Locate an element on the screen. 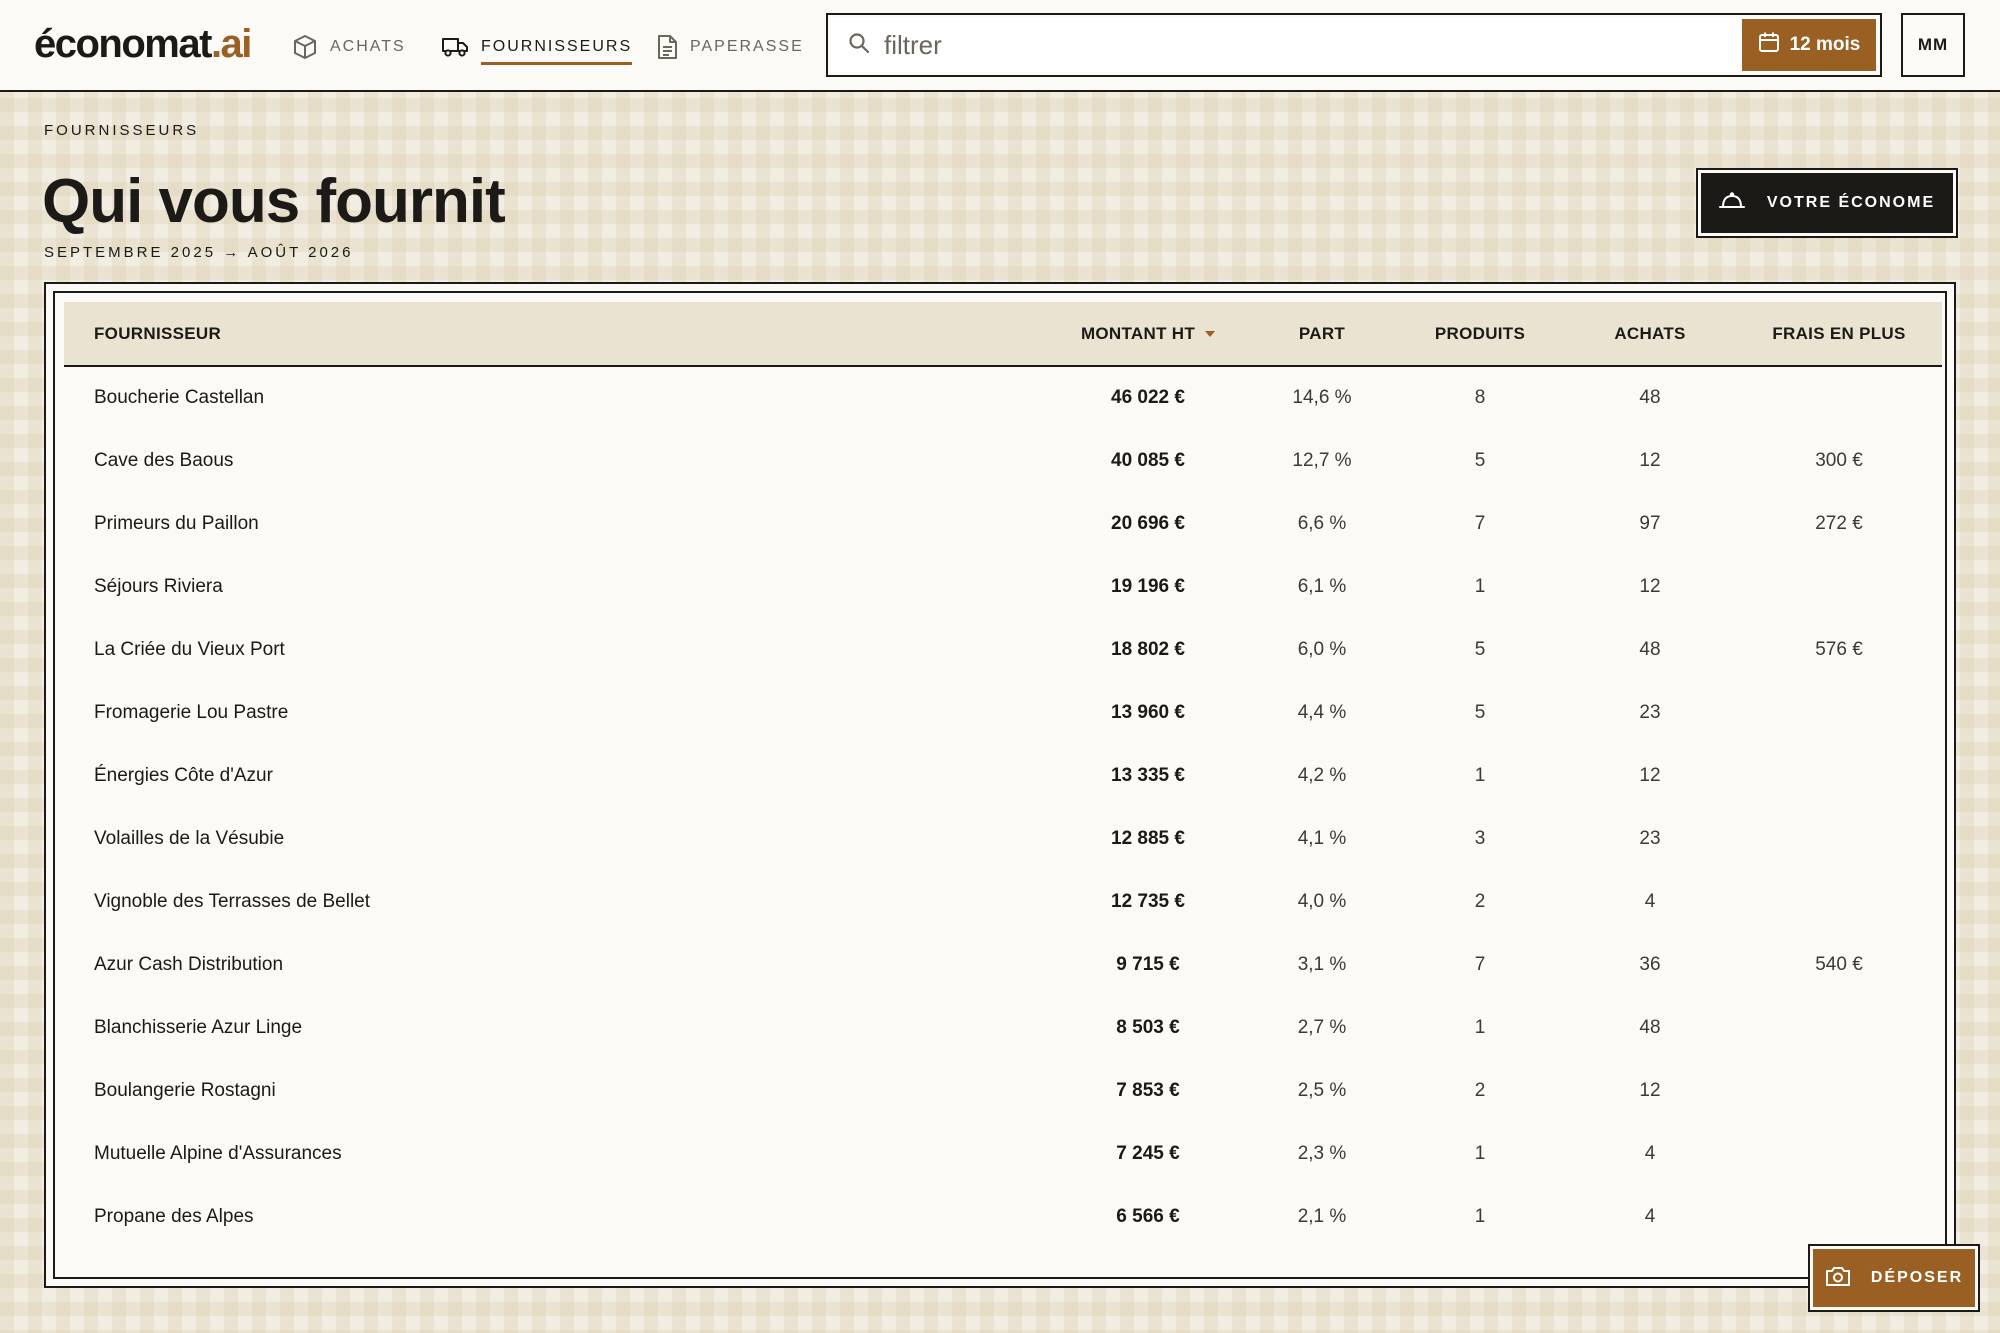  share-cell: 2,5 % is located at coordinates (1322, 1090).